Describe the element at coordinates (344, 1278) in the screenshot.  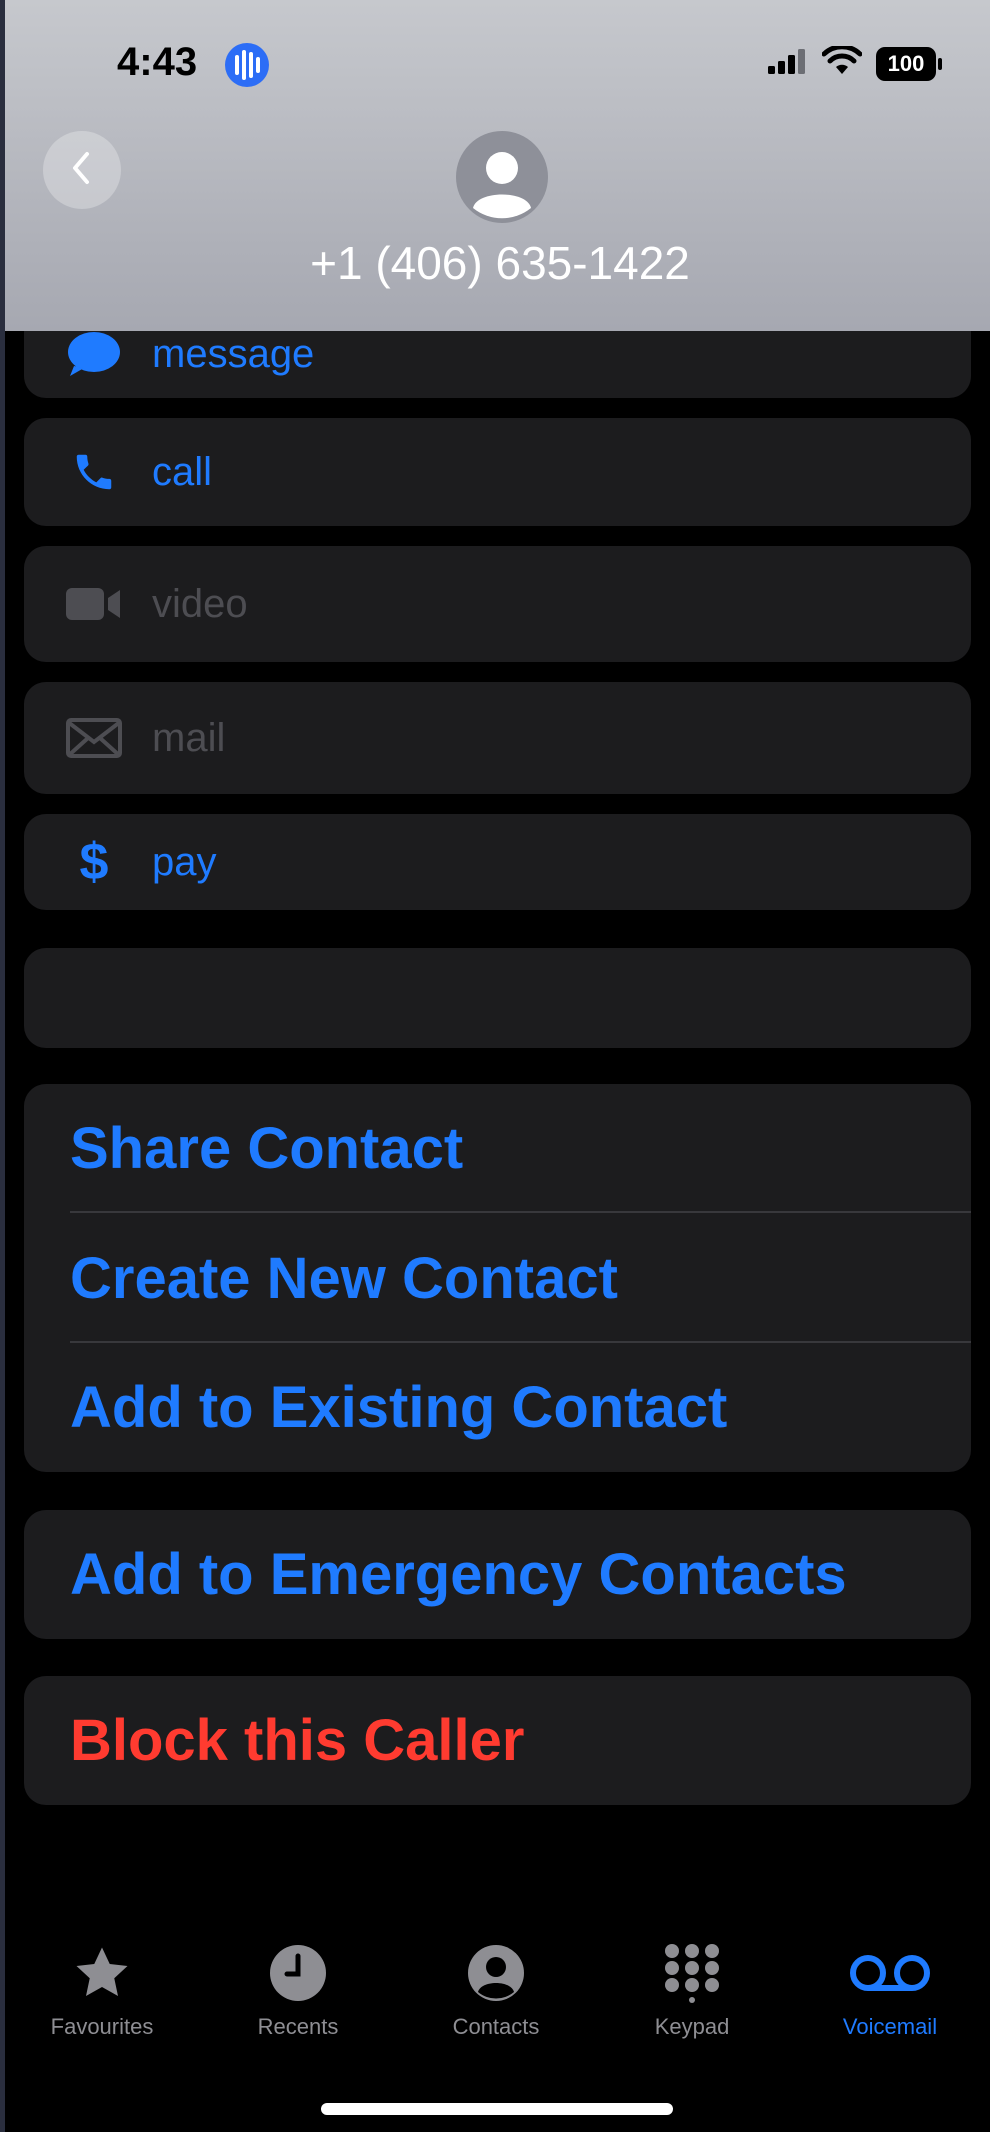
I see `create-new-contact-label: Create New Contact` at that location.